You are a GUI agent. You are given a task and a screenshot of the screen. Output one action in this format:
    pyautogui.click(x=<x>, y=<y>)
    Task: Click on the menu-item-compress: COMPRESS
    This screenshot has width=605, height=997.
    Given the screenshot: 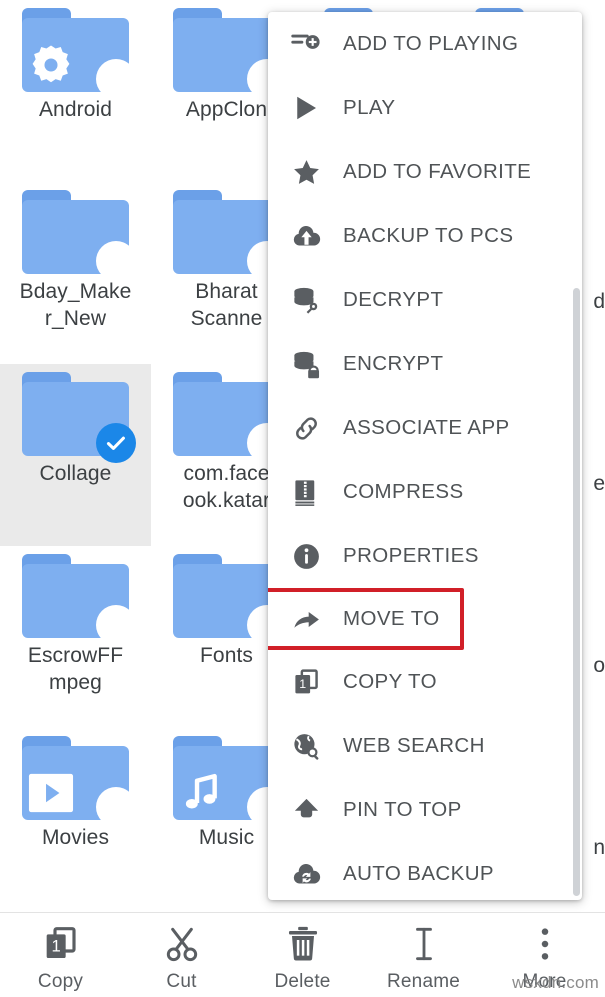 What is the action you would take?
    pyautogui.click(x=425, y=492)
    